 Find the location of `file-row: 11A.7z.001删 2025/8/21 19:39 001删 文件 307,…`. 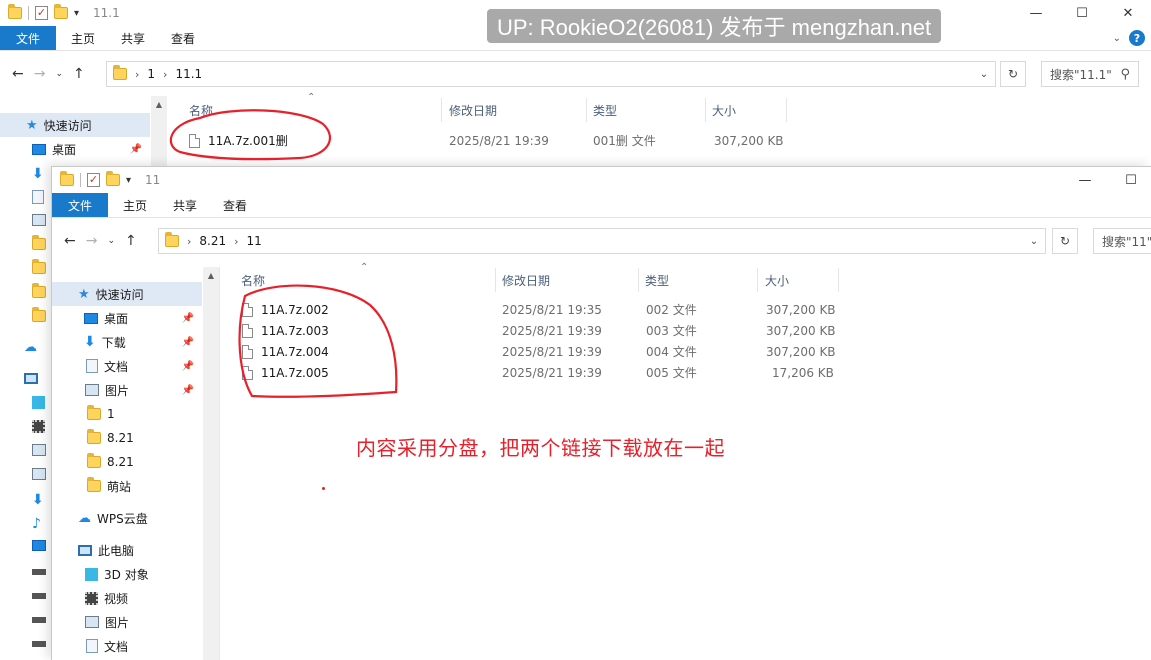

file-row: 11A.7z.001删 2025/8/21 19:39 001删 文件 307,… is located at coordinates (499, 140).